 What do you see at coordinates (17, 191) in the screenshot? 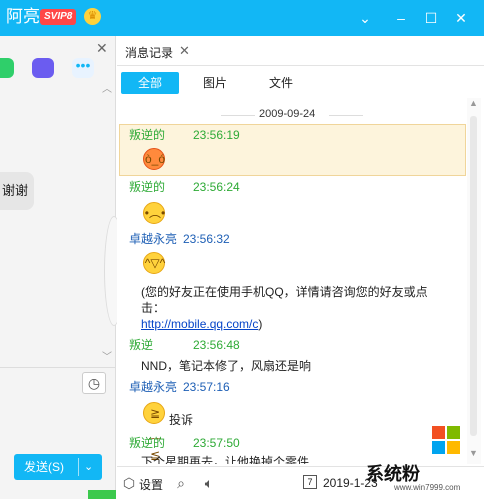
I see `chat-bubble: 谢谢` at bounding box center [17, 191].